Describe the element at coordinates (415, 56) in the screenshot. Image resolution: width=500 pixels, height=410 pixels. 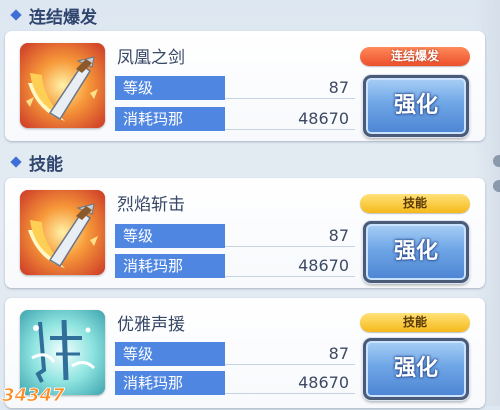
I see `skill-type-badge: 连结爆发` at that location.